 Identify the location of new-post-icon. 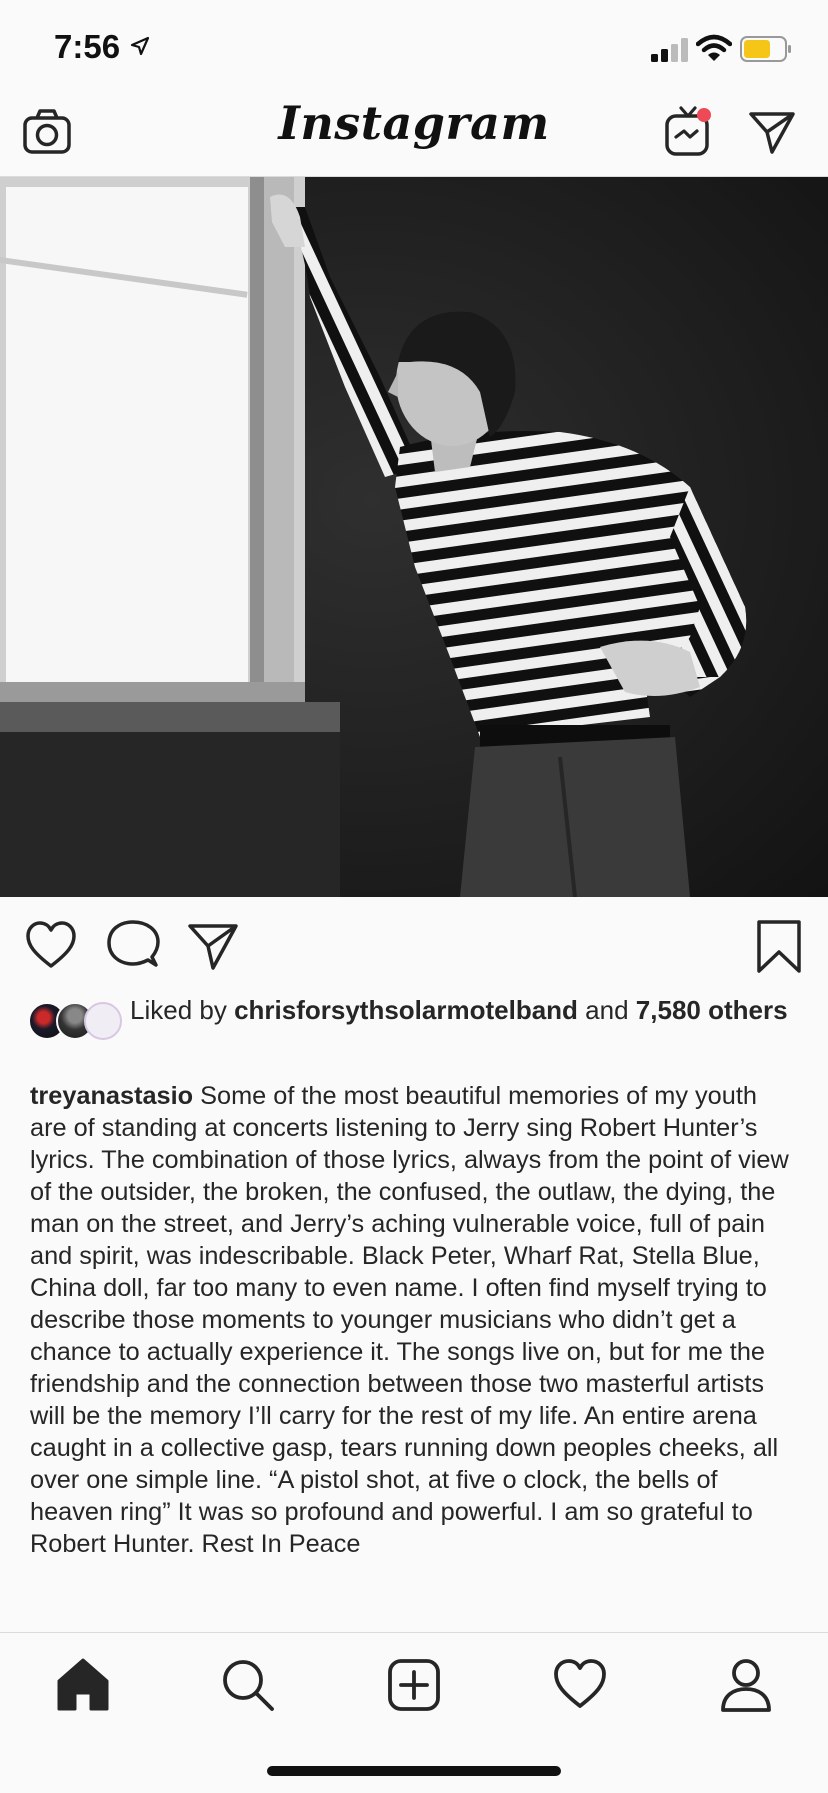
(414, 1685).